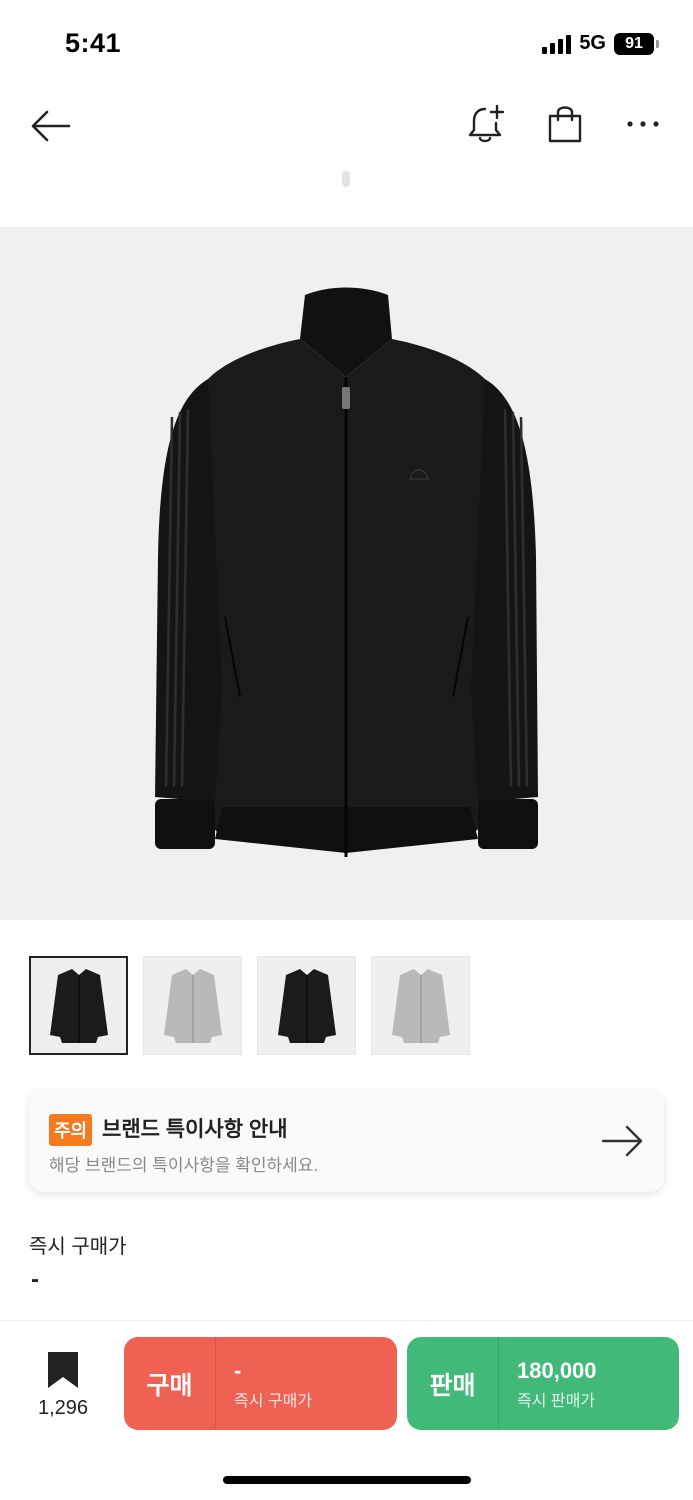  I want to click on shopping-bag-icon, so click(565, 124).